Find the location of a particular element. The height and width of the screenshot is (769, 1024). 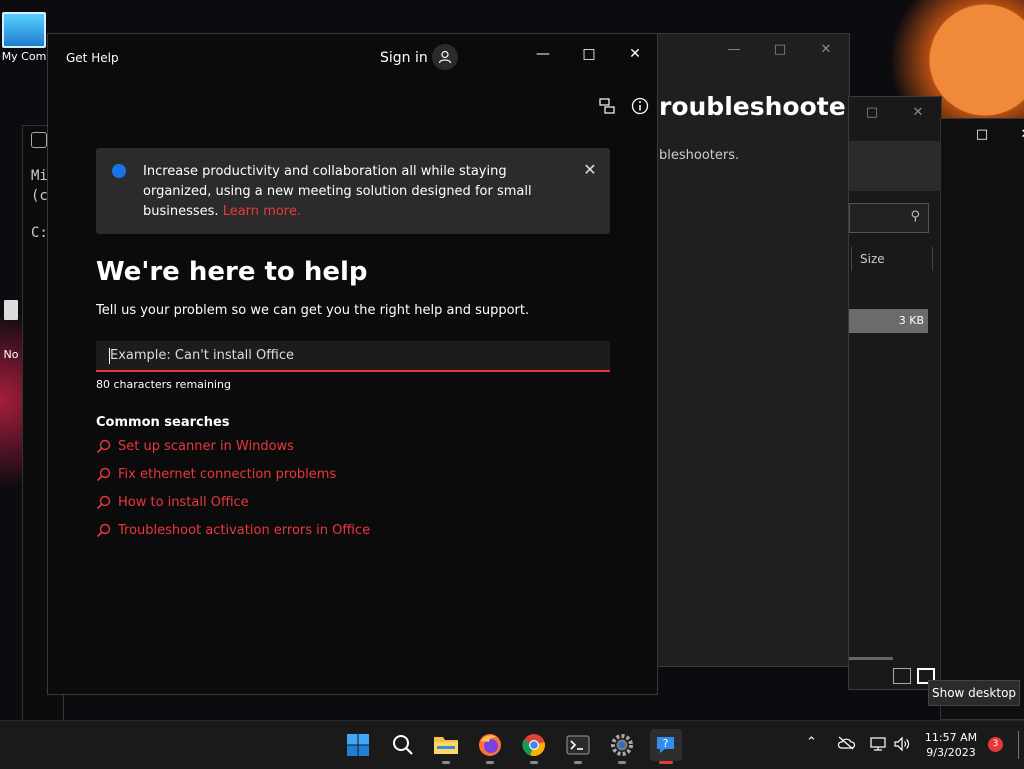

onedrive-icon is located at coordinates (846, 745).